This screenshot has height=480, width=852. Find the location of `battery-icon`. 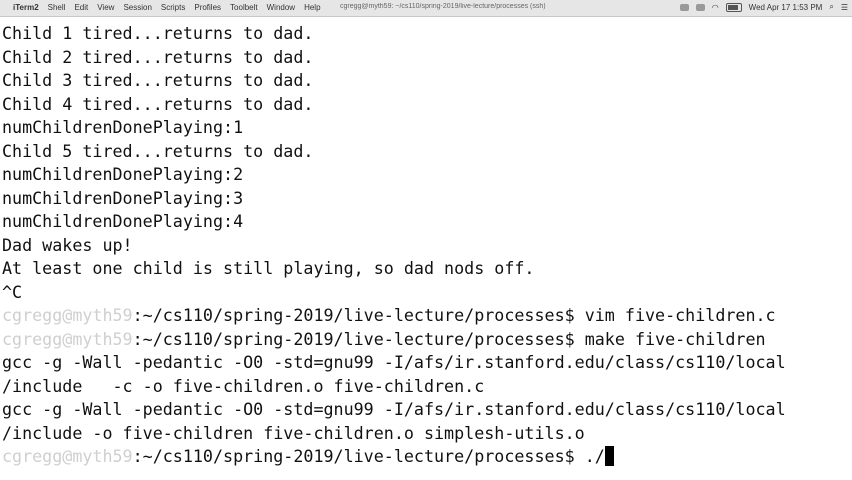

battery-icon is located at coordinates (733, 7).